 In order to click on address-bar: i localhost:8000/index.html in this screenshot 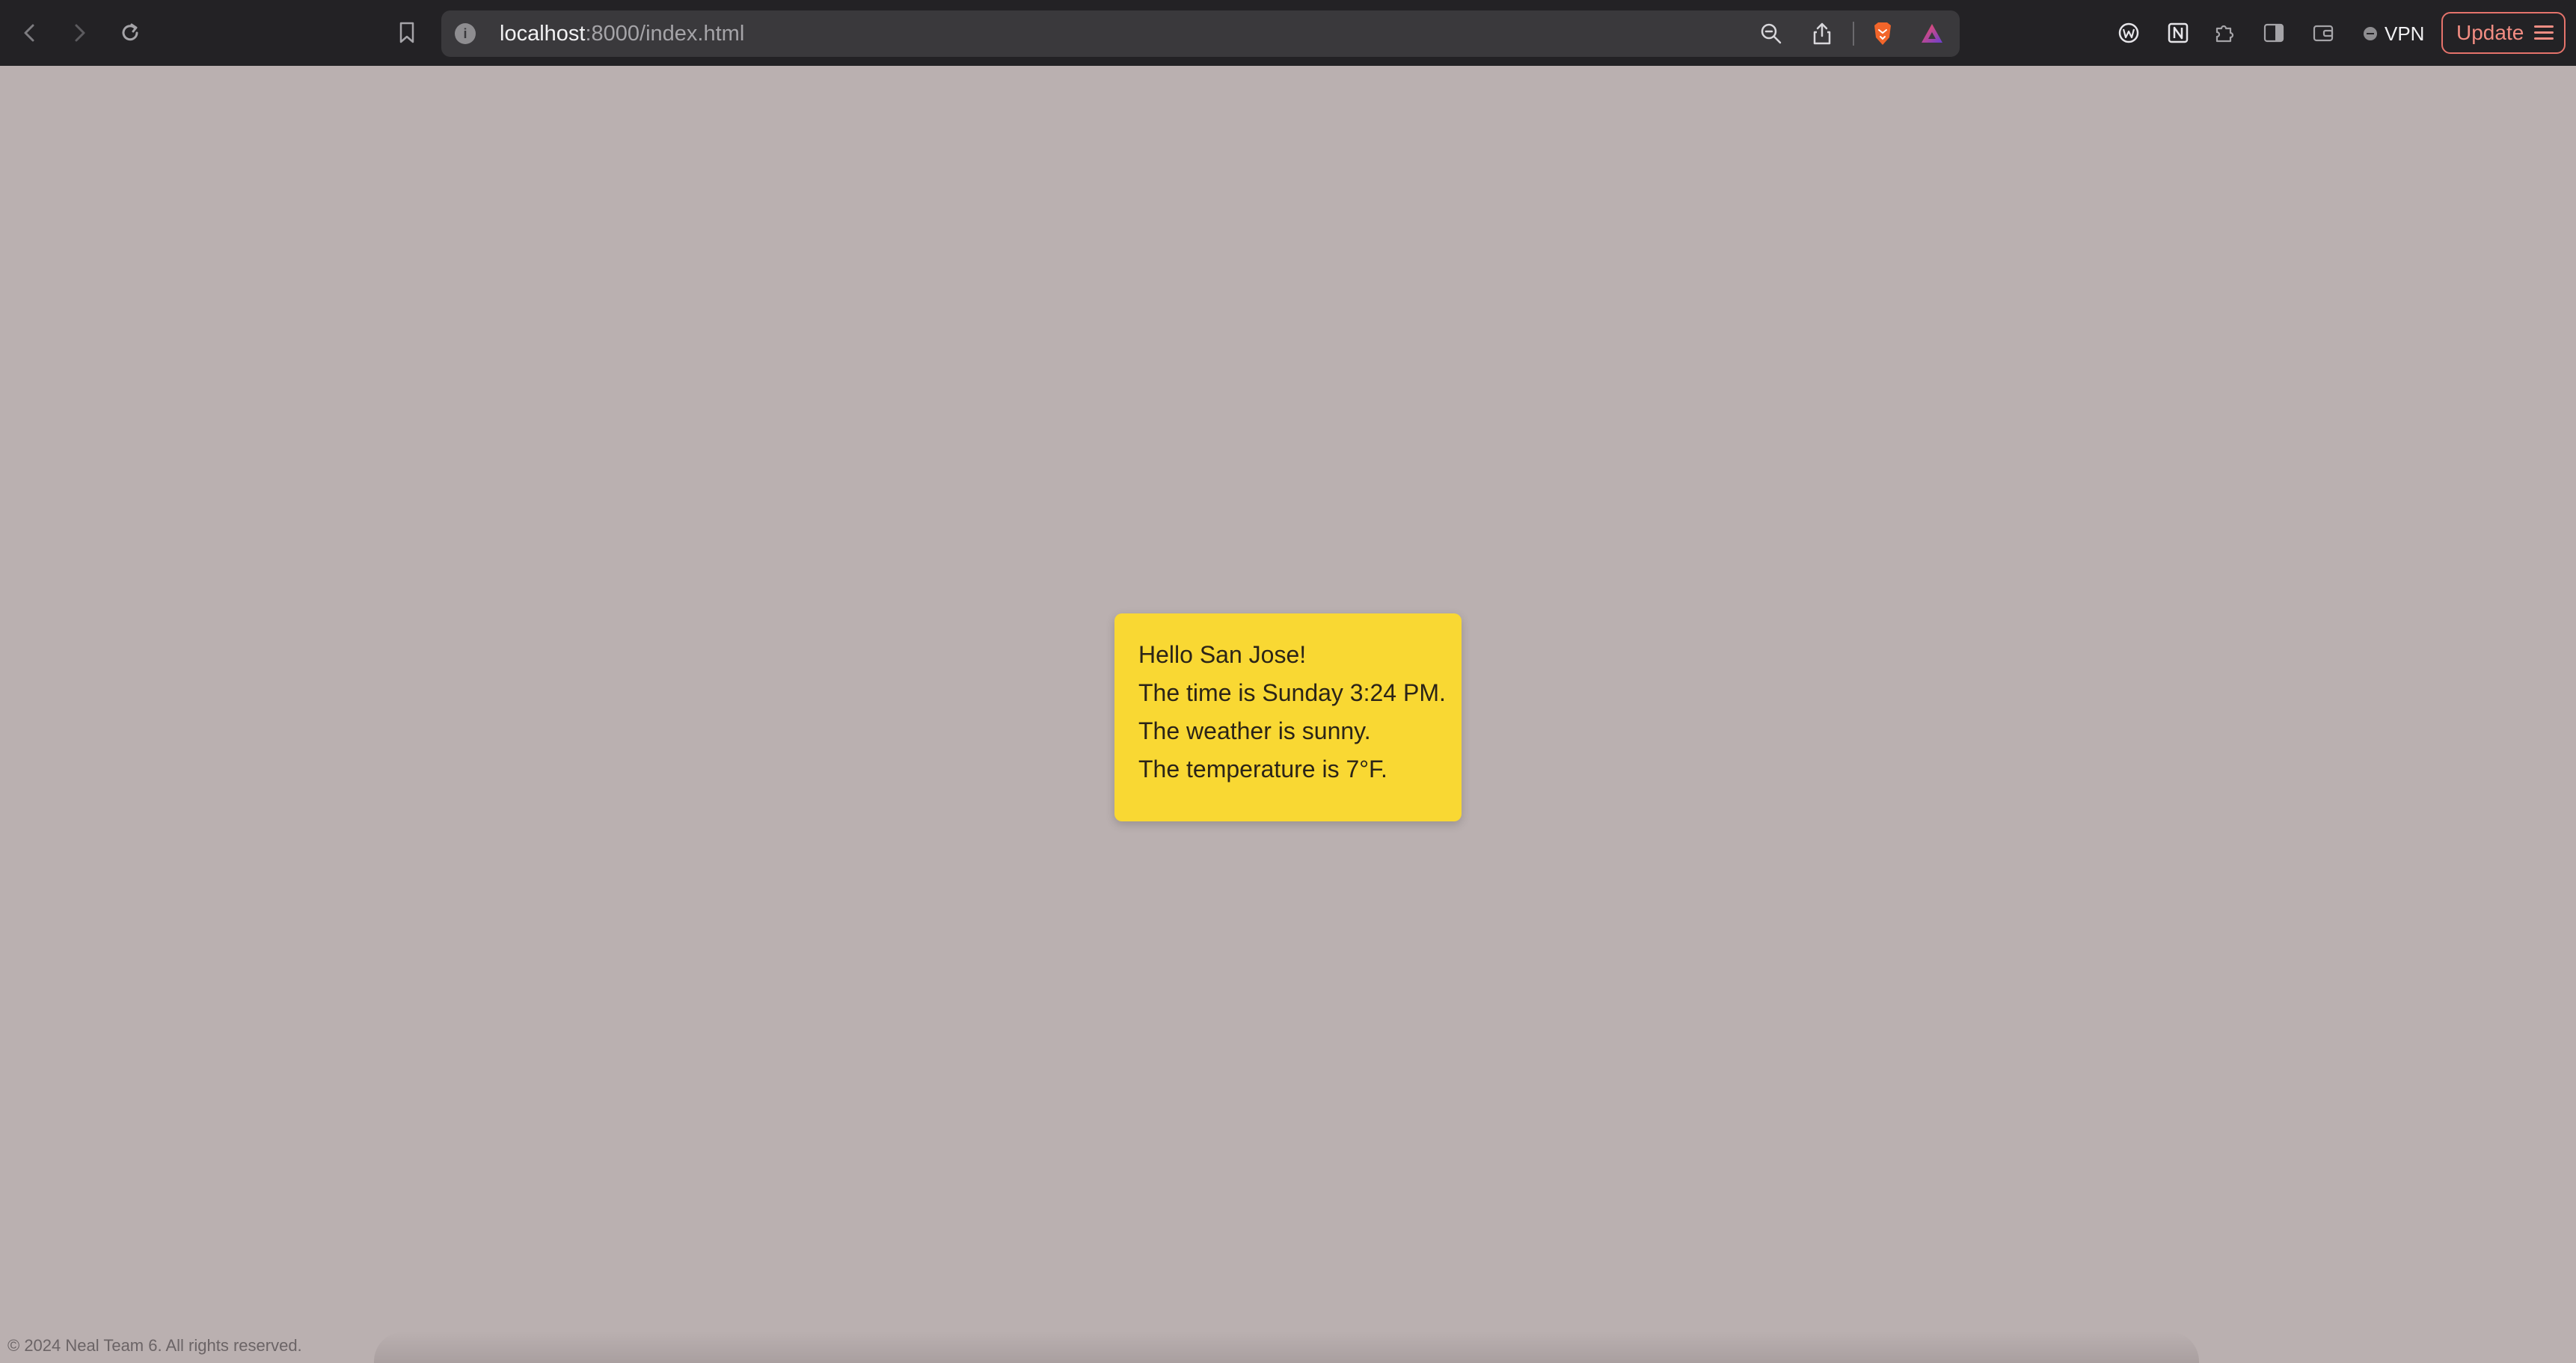, I will do `click(1200, 33)`.